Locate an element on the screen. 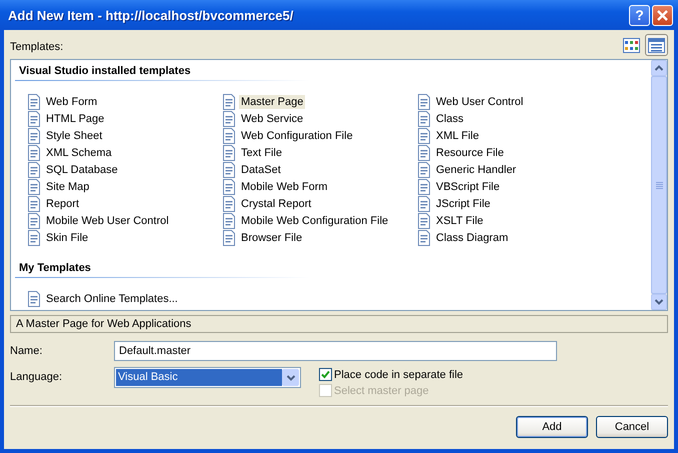 This screenshot has height=453, width=678. language-dropdown: Visual Basic is located at coordinates (207, 377).